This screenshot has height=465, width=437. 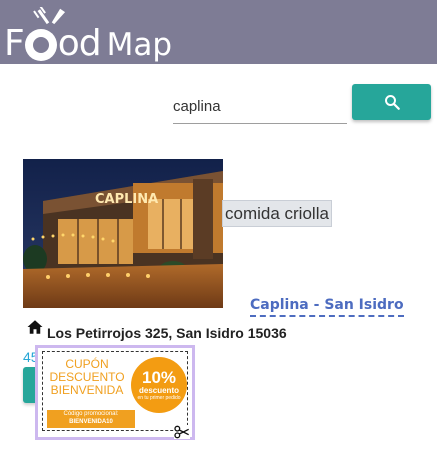 I want to click on logo-text-map: Map, so click(x=139, y=45).